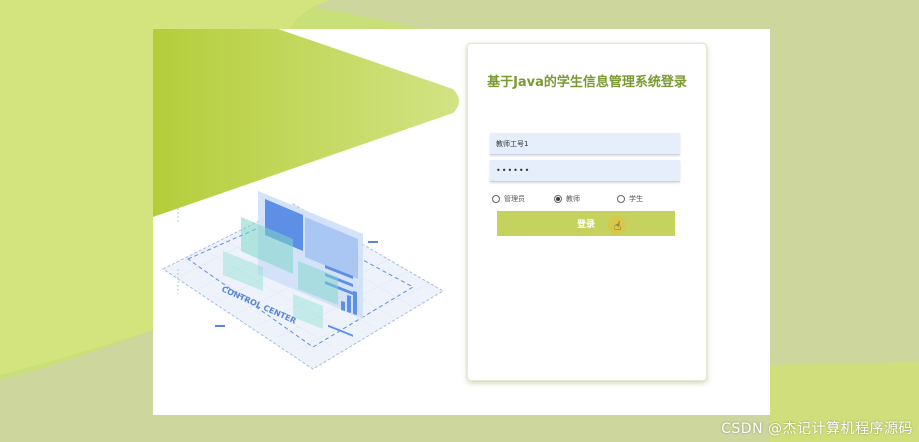 The width and height of the screenshot is (919, 442). Describe the element at coordinates (618, 226) in the screenshot. I see `hand-pointer-icon: ☝` at that location.